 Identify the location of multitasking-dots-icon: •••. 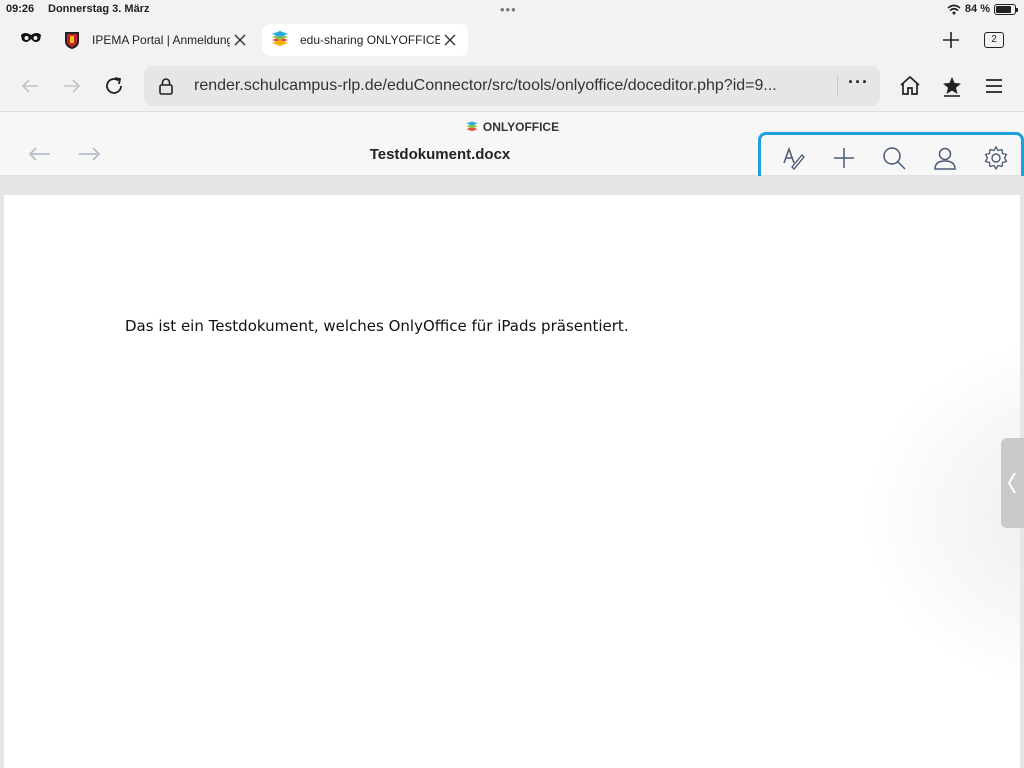
(508, 9).